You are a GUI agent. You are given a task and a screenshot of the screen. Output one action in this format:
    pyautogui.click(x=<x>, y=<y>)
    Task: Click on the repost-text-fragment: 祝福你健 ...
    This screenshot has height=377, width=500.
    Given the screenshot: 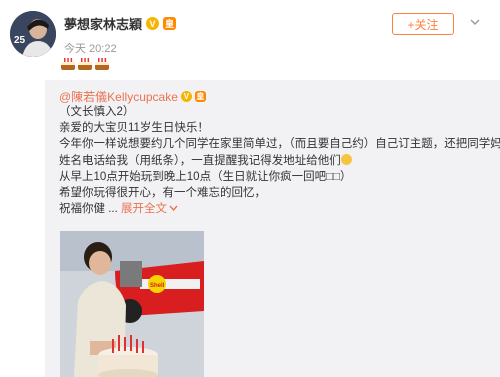 What is the action you would take?
    pyautogui.click(x=88, y=209)
    